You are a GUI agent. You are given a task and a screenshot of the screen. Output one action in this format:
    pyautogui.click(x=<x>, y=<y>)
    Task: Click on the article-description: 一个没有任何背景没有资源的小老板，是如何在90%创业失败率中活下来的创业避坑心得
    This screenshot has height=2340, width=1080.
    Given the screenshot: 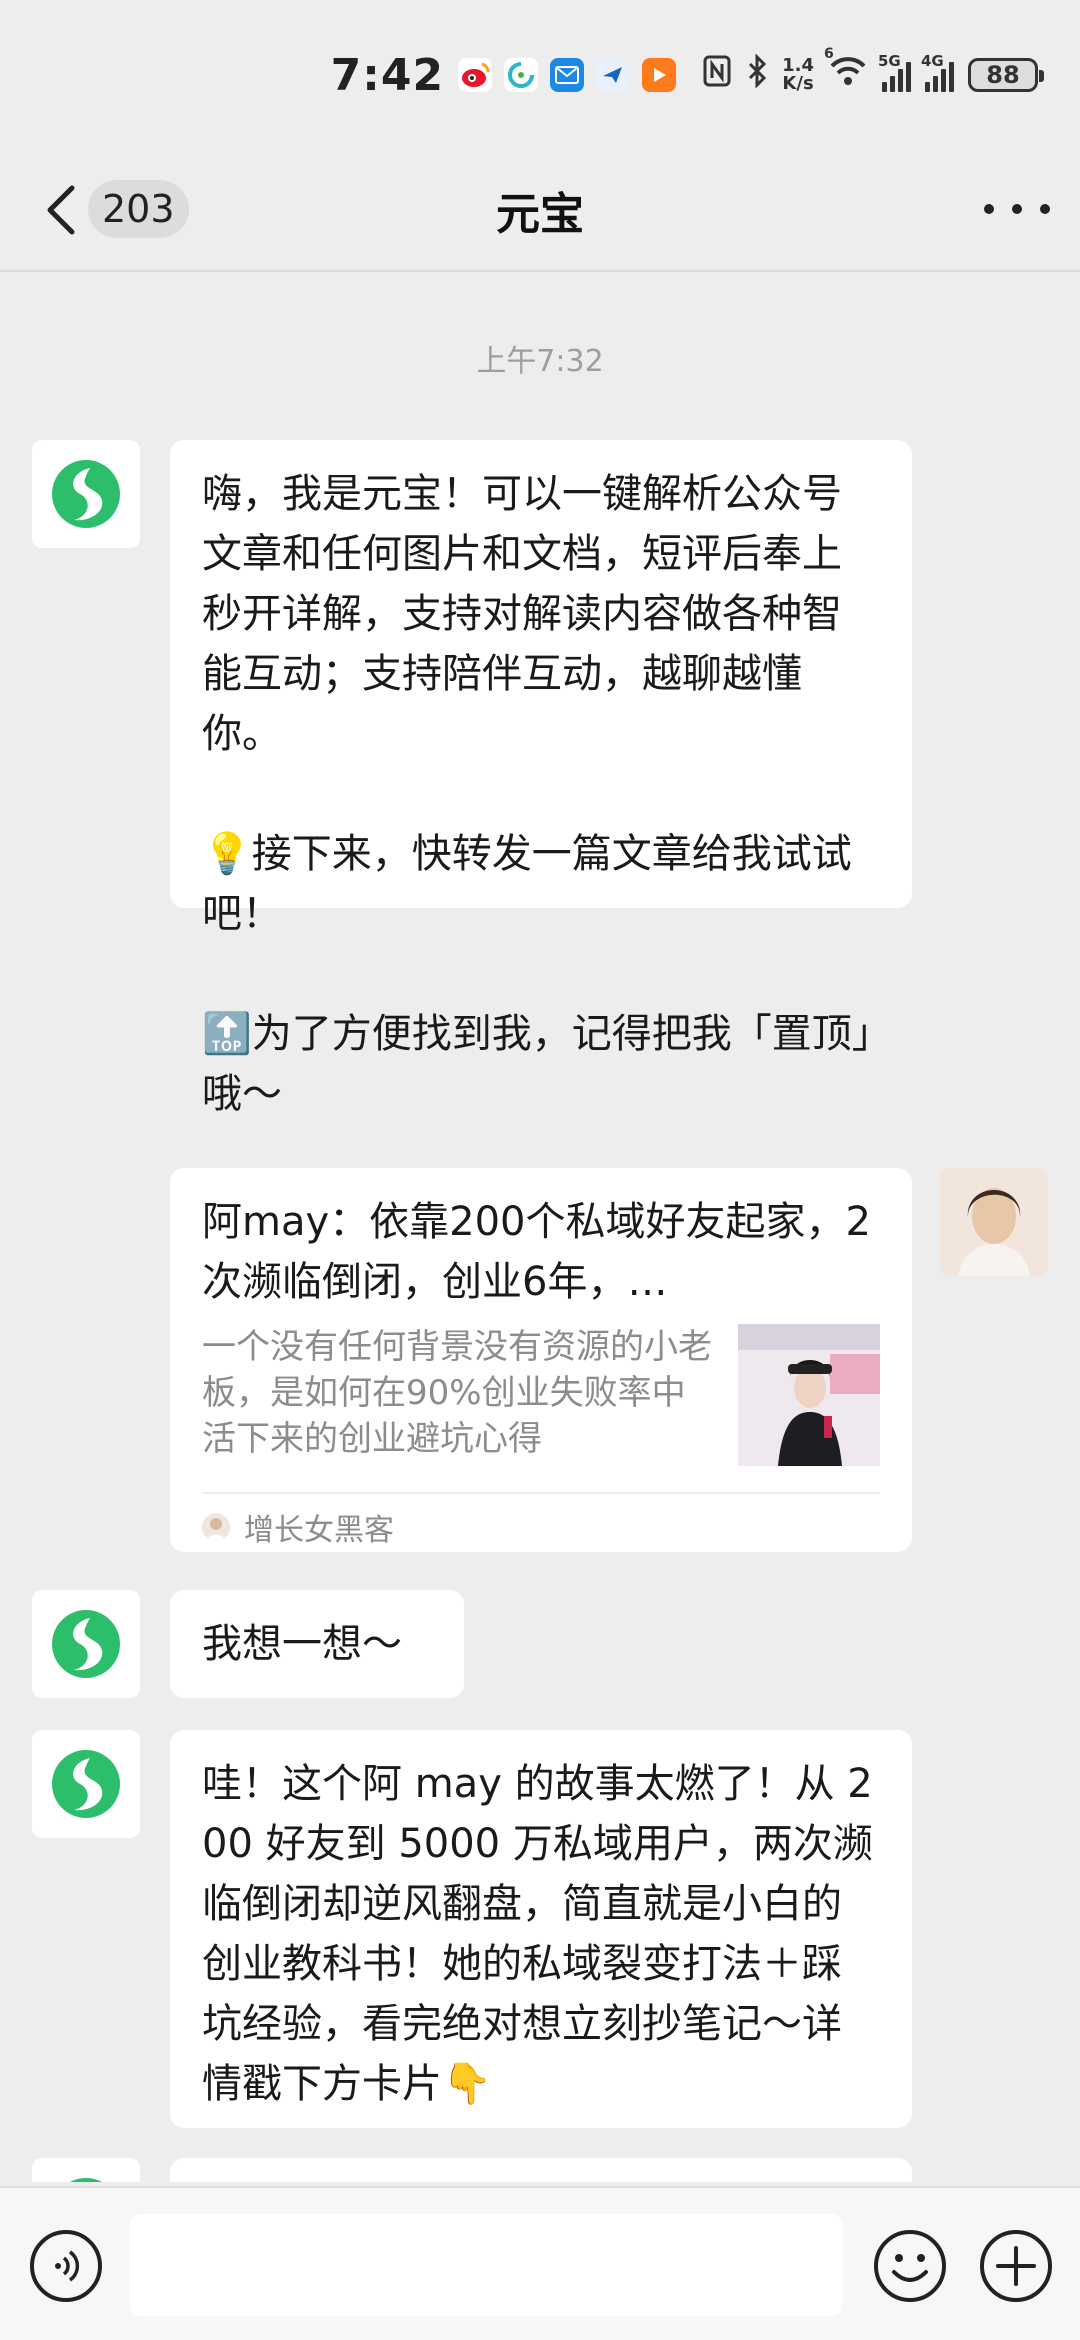 What is the action you would take?
    pyautogui.click(x=457, y=1393)
    